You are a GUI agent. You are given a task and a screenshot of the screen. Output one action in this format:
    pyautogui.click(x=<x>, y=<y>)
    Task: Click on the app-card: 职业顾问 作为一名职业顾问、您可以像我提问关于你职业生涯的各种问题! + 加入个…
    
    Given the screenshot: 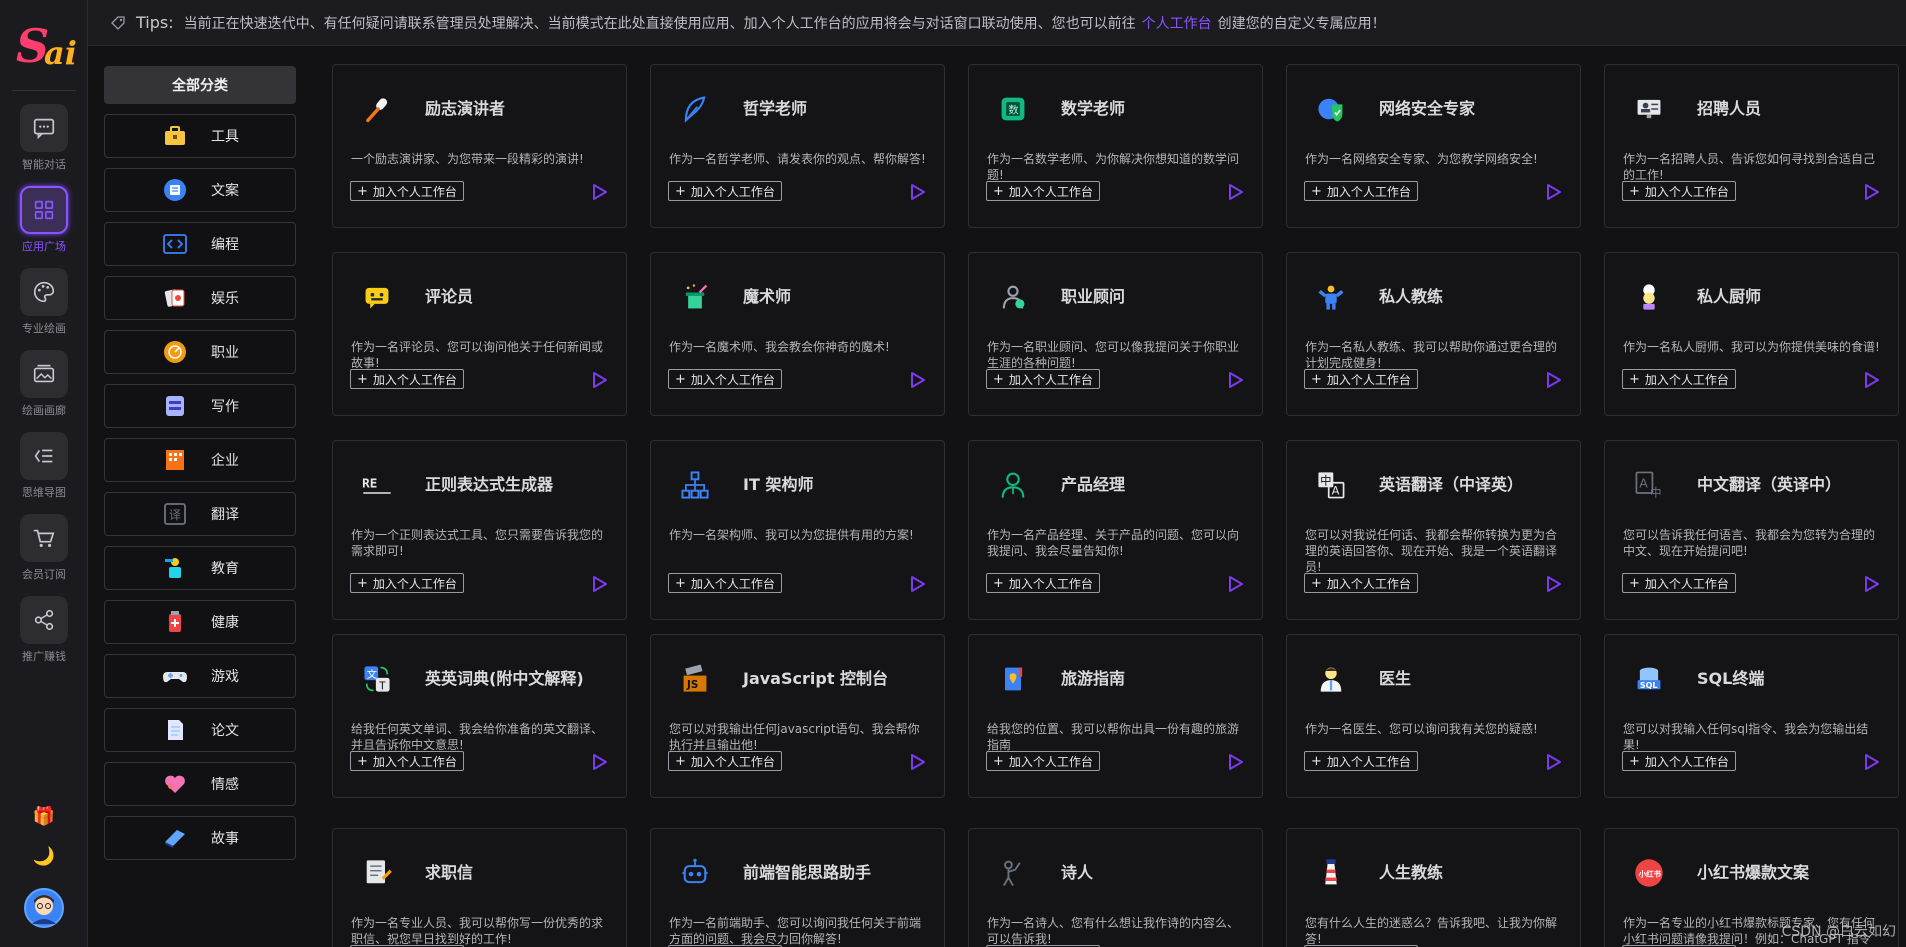 What is the action you would take?
    pyautogui.click(x=1115, y=334)
    